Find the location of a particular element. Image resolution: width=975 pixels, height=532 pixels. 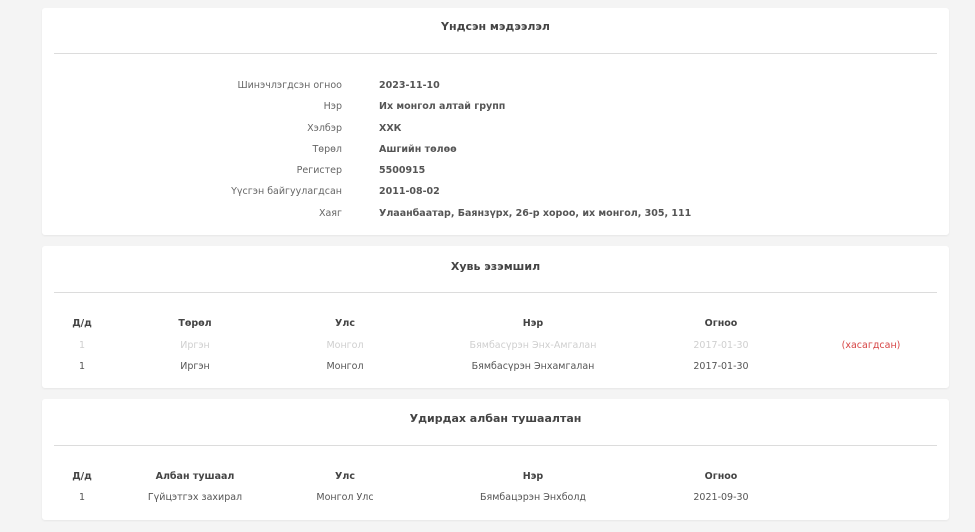

info-row-name: Нэр Их монгол алтай групп is located at coordinates (495, 107).